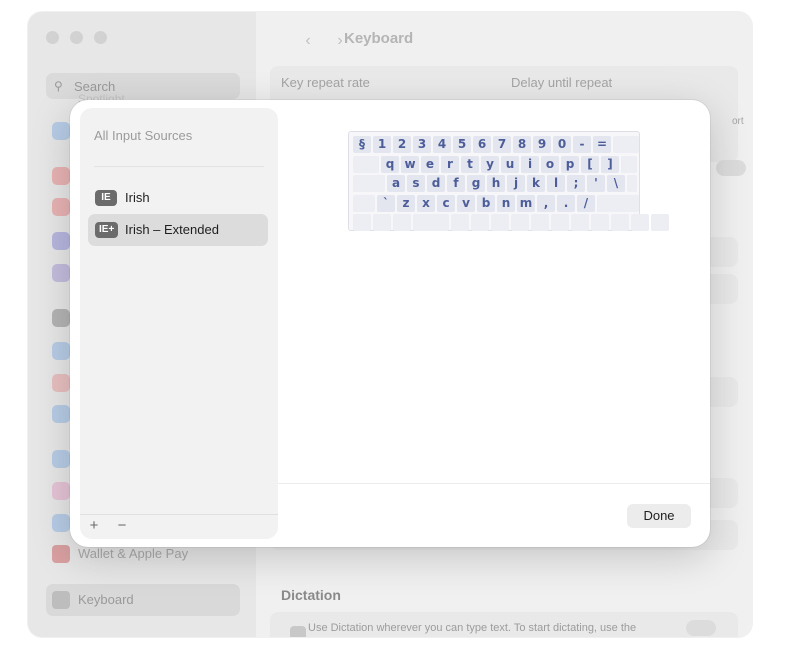 The image size is (800, 650). What do you see at coordinates (133, 553) in the screenshot?
I see `sidebar-item-label: Wallet & Apple Pay` at bounding box center [133, 553].